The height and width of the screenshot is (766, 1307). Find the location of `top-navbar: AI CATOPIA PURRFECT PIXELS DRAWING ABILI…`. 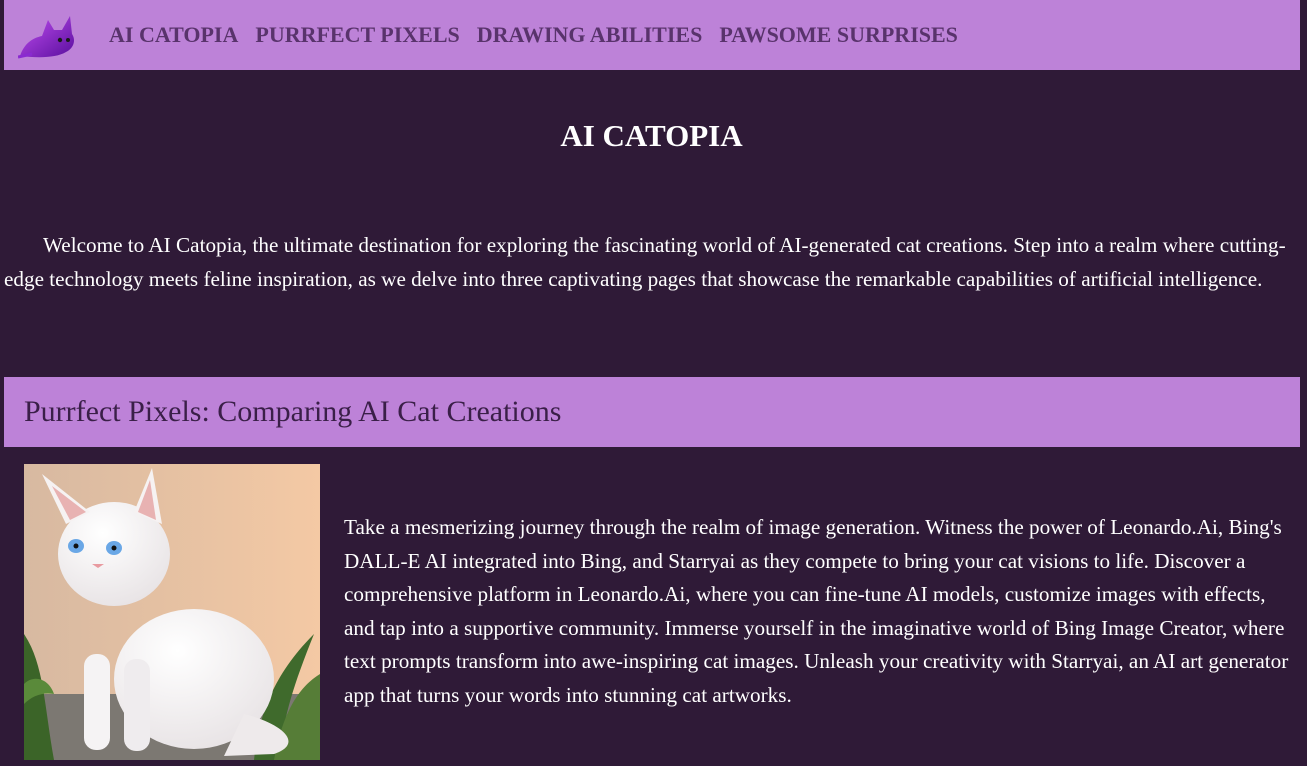

top-navbar: AI CATOPIA PURRFECT PIXELS DRAWING ABILI… is located at coordinates (652, 35).